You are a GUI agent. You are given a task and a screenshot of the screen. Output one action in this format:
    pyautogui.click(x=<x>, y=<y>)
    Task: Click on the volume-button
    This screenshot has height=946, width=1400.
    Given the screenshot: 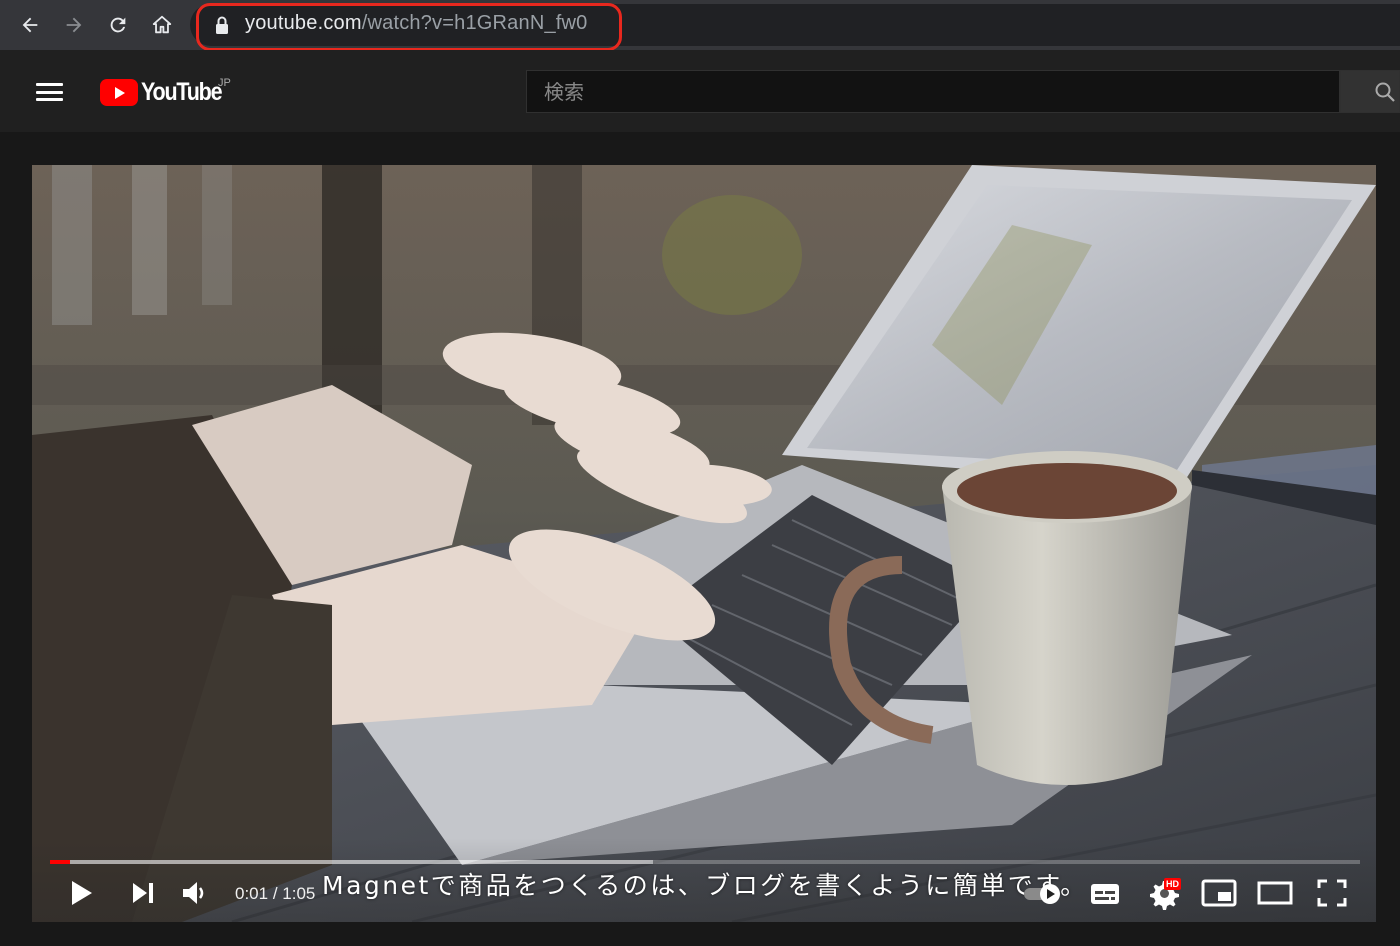 What is the action you would take?
    pyautogui.click(x=195, y=893)
    